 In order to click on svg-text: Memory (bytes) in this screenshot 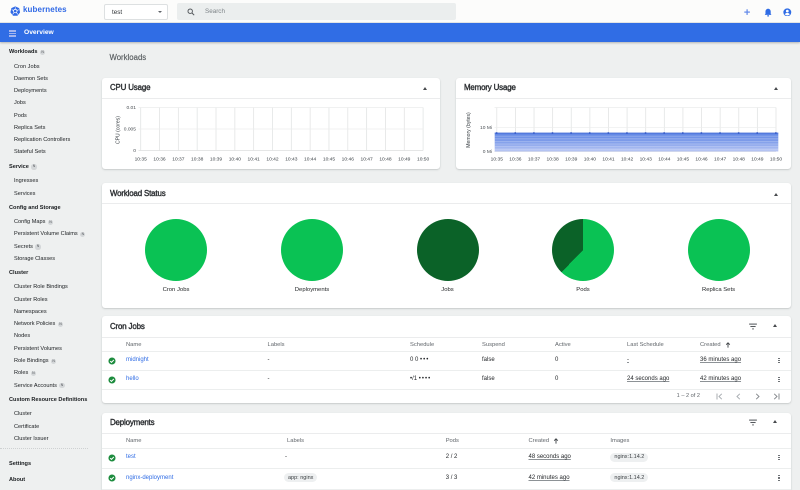, I will do `click(469, 130)`.